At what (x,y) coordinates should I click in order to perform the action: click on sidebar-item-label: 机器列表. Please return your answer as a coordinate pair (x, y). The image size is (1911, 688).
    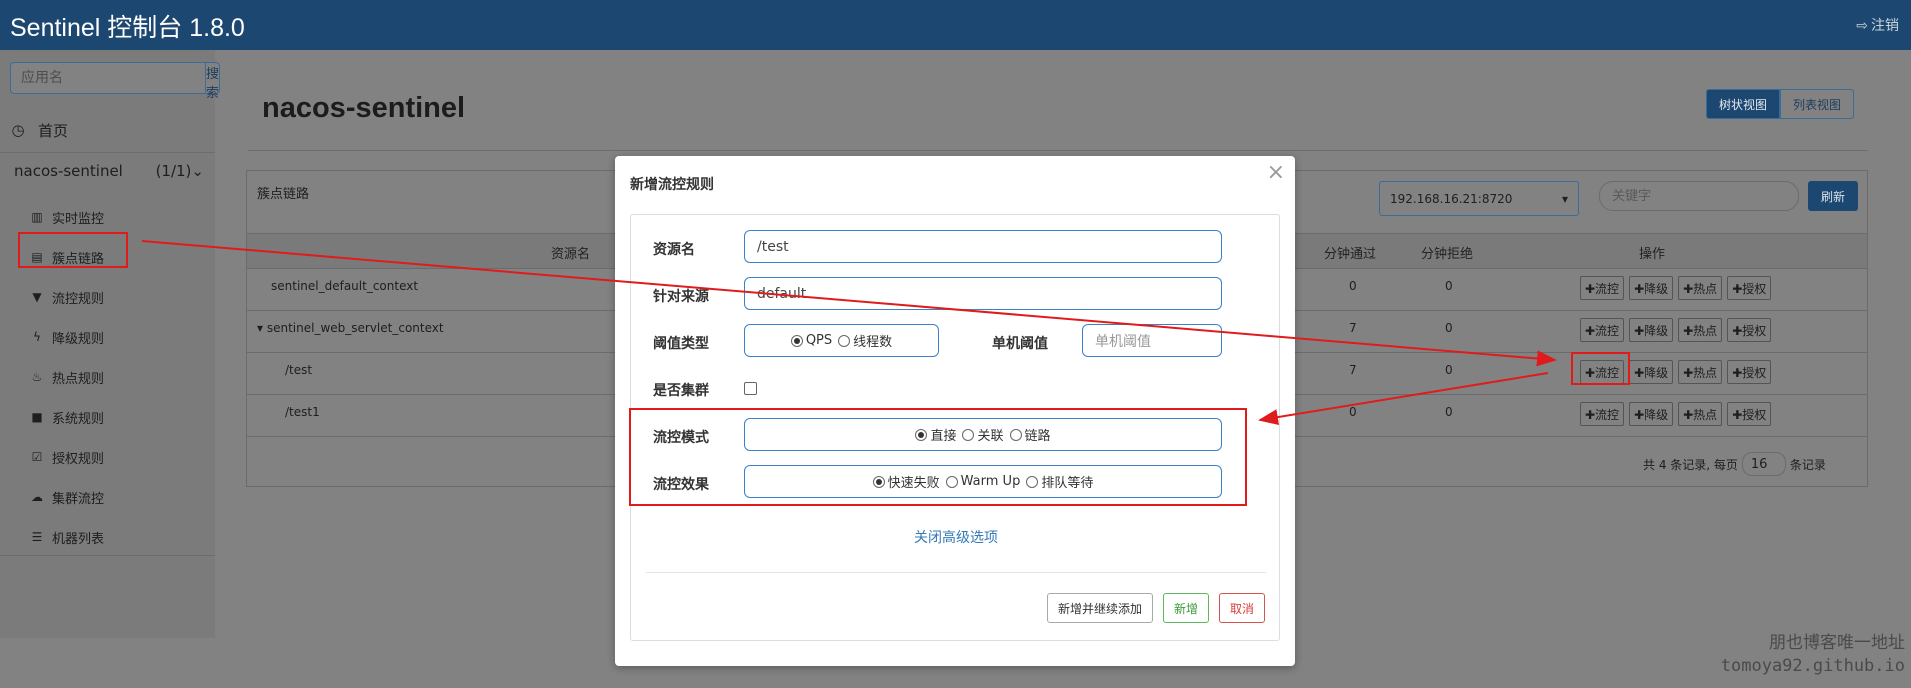
    Looking at the image, I should click on (78, 539).